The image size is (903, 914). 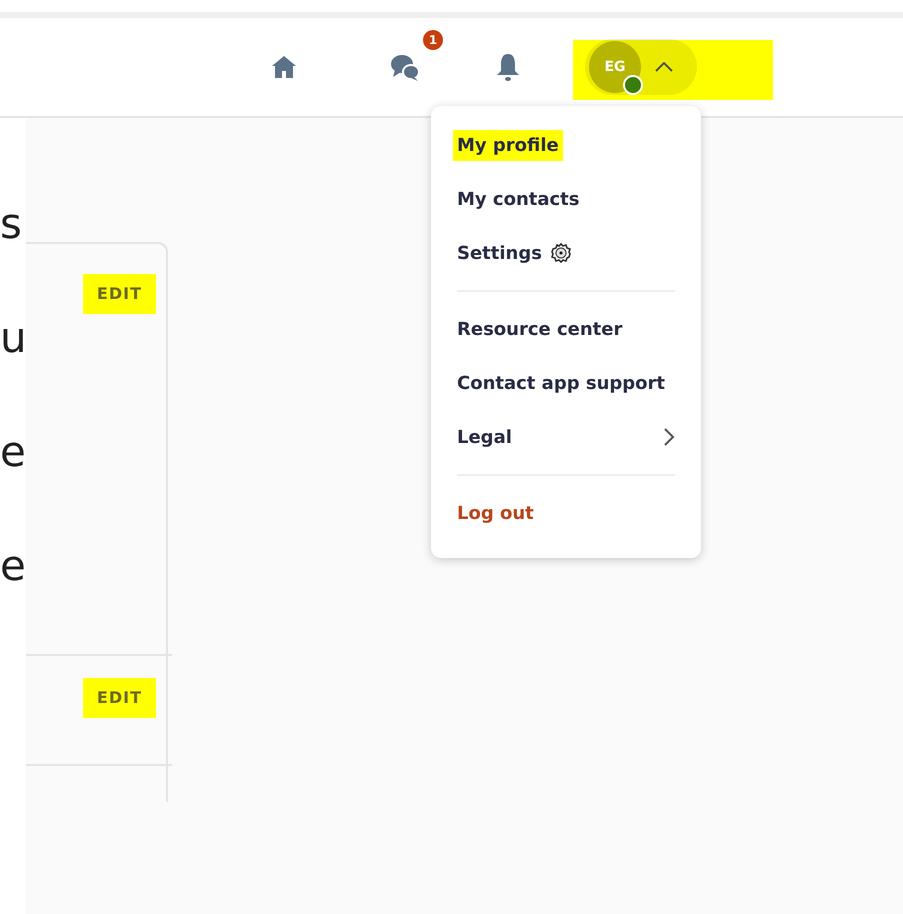 I want to click on cut-off-text: u, so click(x=13, y=338).